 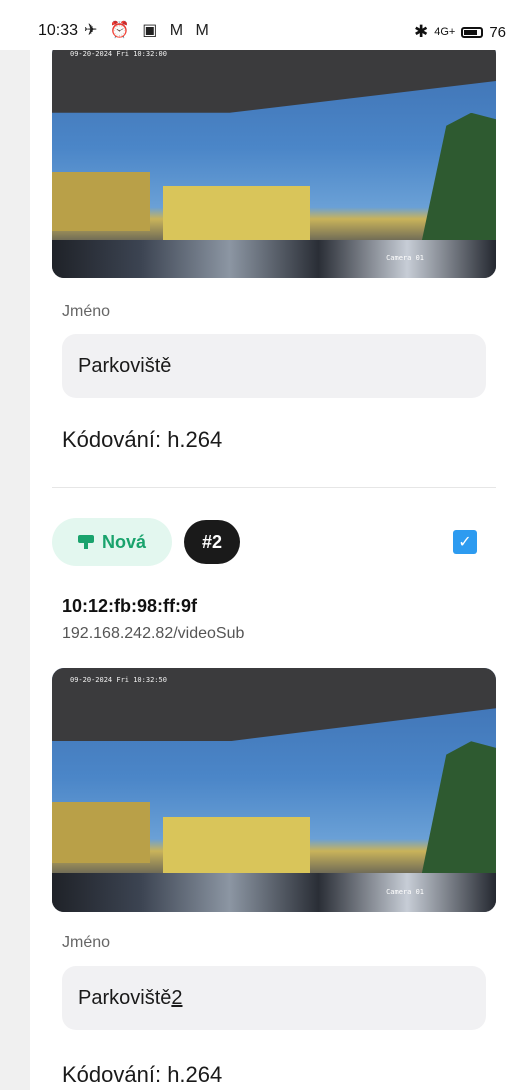 I want to click on mac-address: 10:12:fb:98:ff:9f, so click(x=130, y=606).